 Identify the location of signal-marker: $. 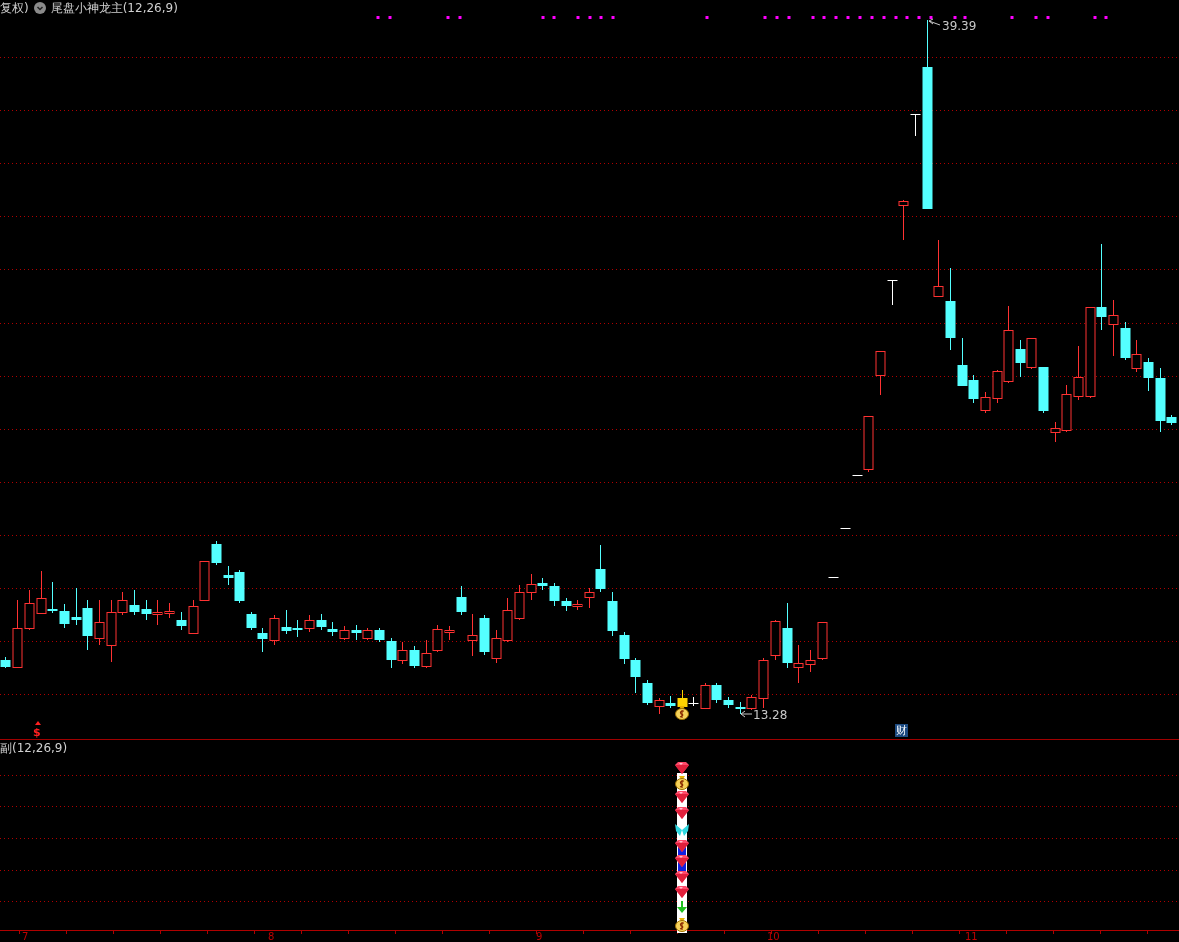
(37, 732).